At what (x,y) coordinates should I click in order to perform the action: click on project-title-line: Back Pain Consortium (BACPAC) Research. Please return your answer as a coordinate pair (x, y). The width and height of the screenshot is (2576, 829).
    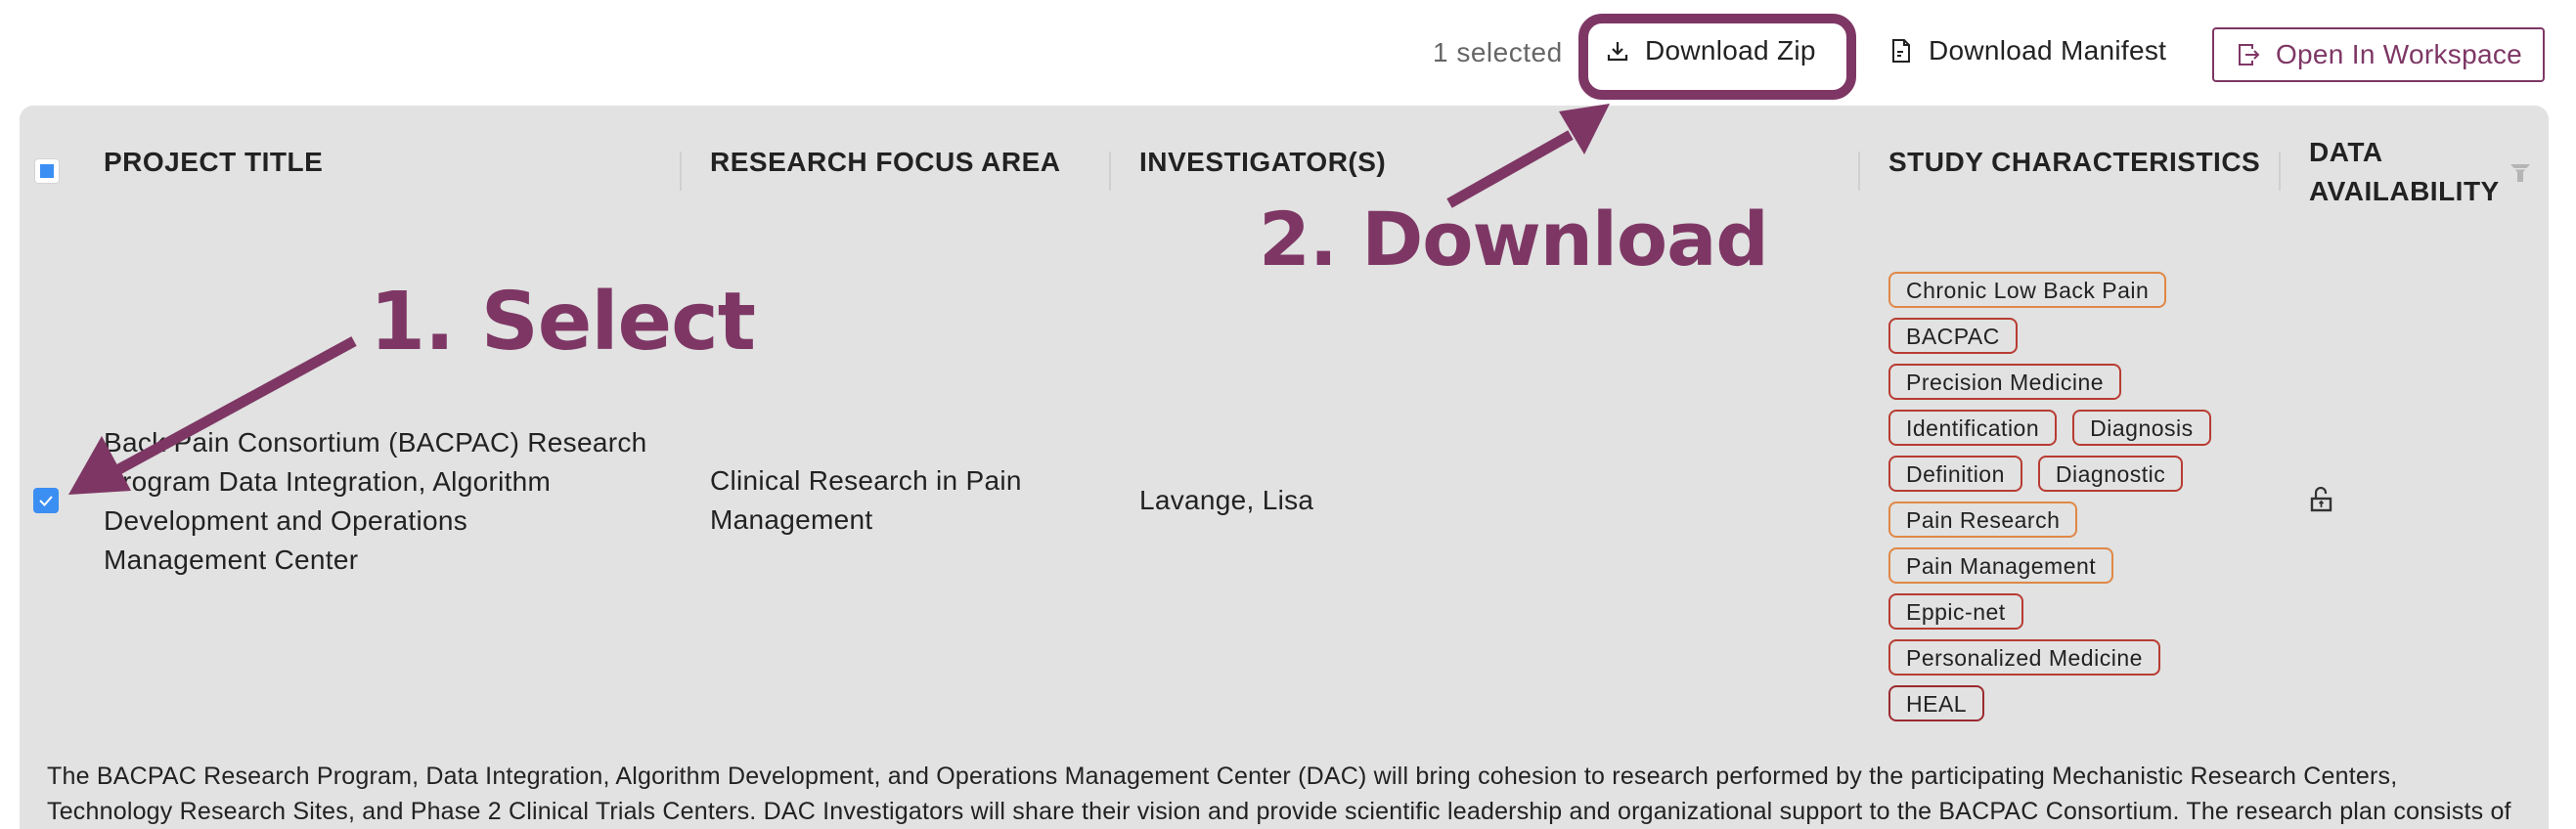
    Looking at the image, I should click on (376, 442).